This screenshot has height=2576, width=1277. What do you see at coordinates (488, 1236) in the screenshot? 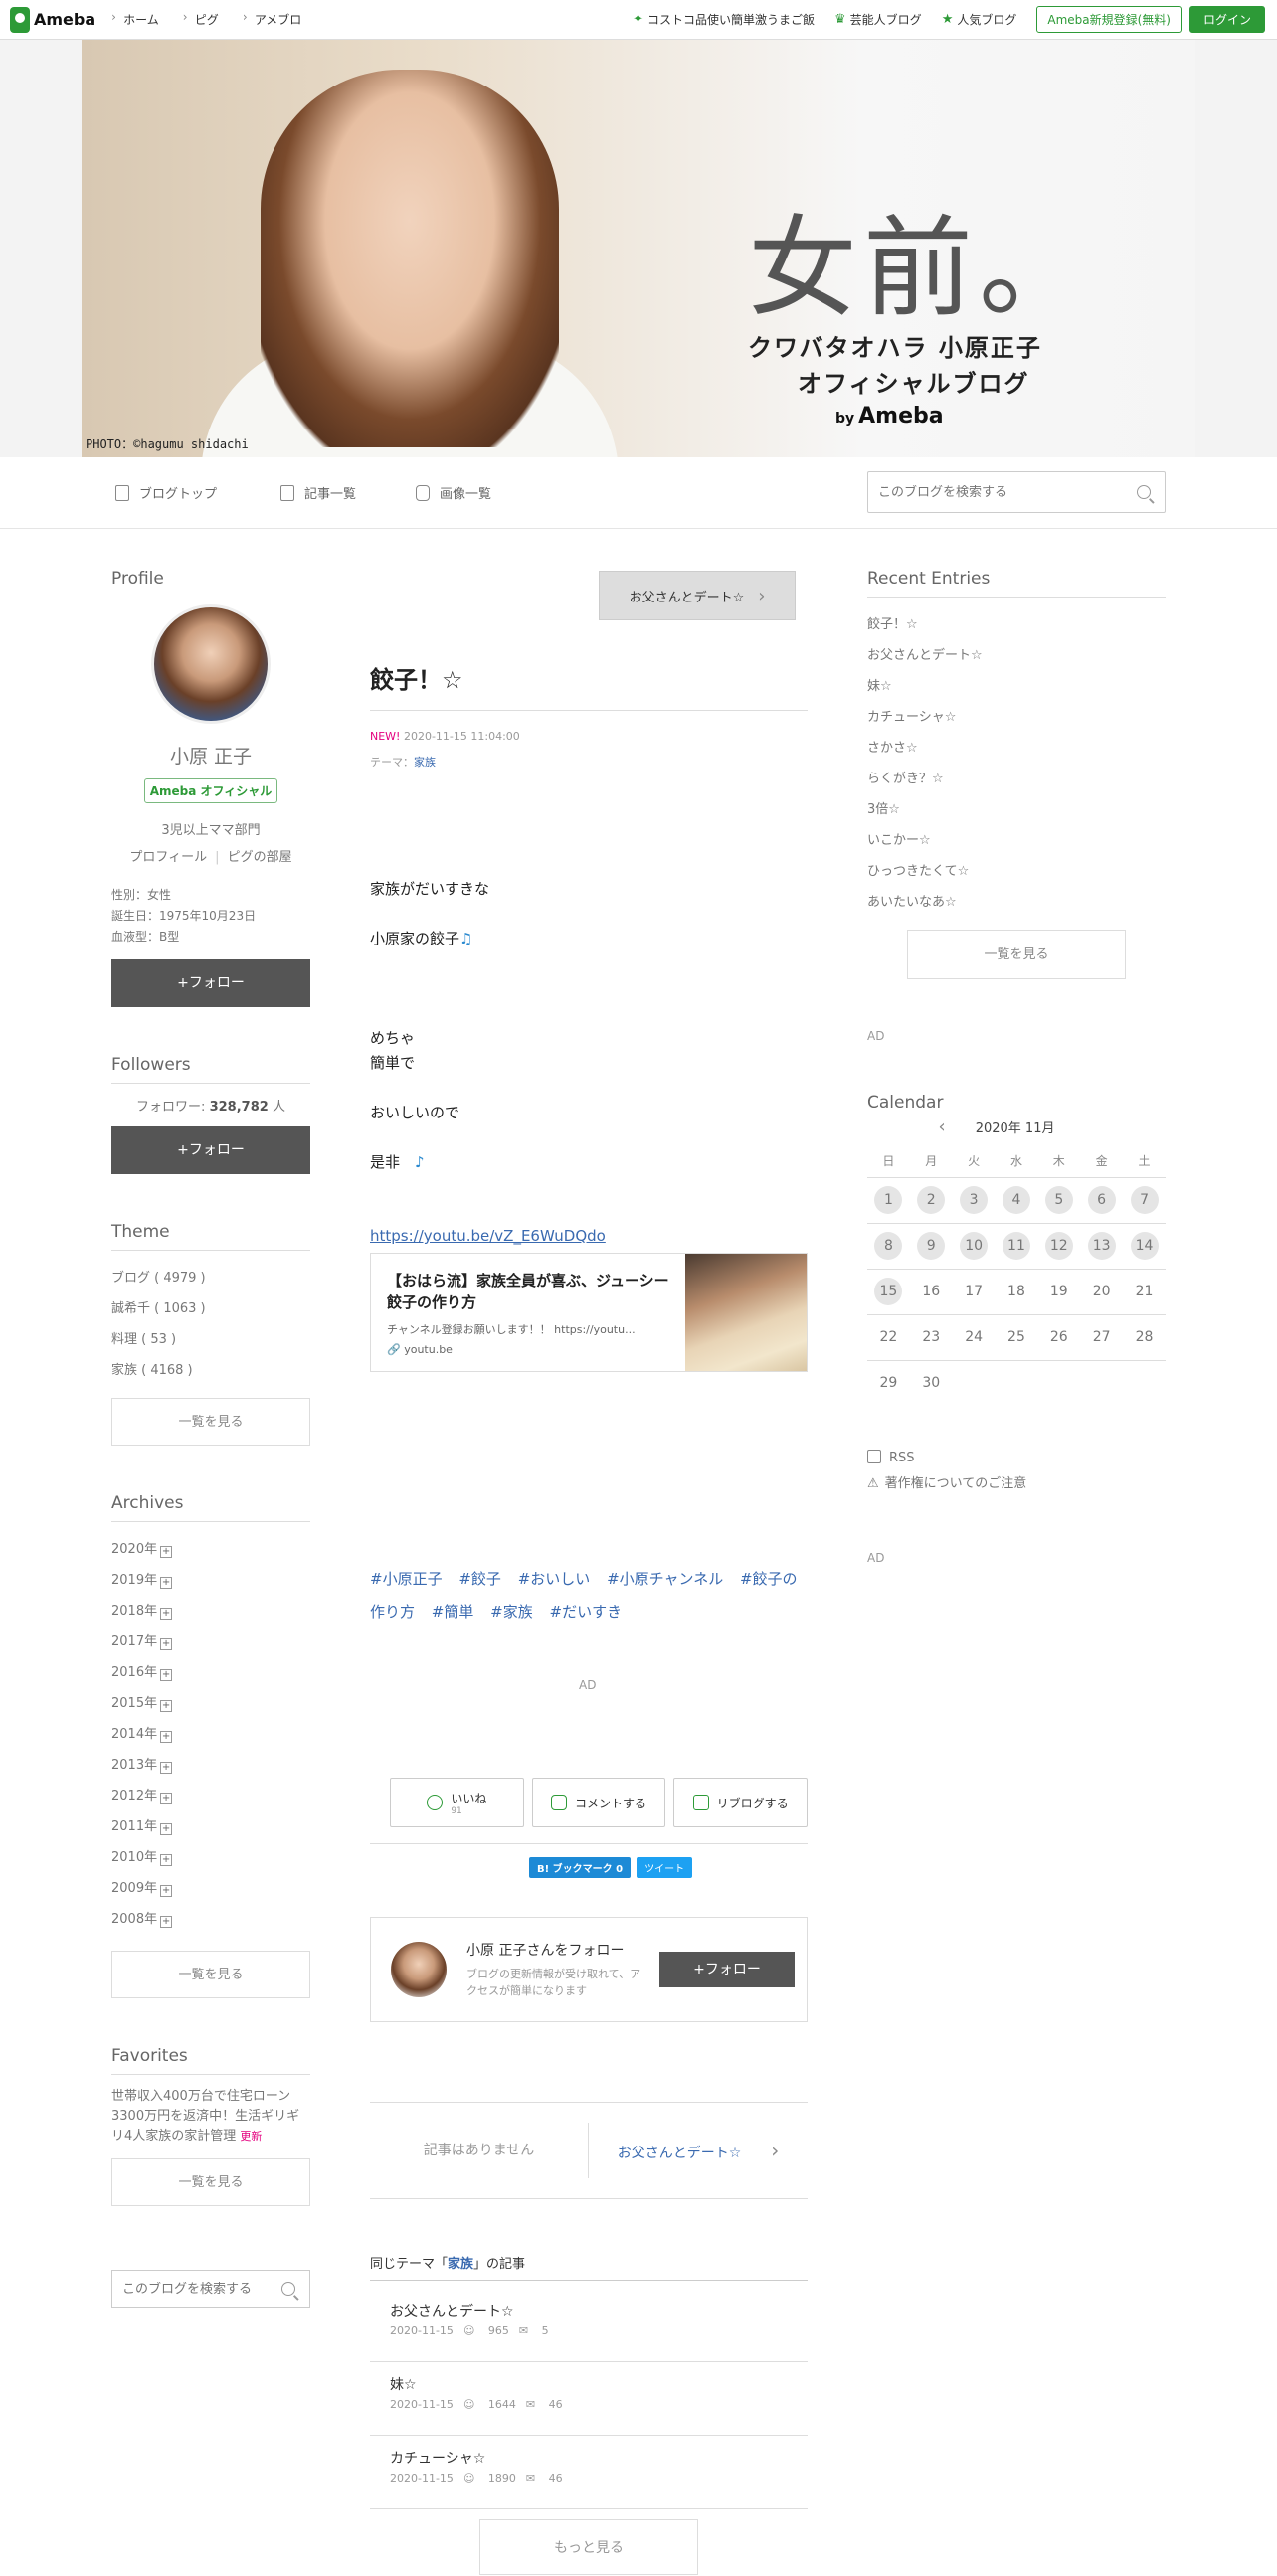
I see `youtube-link: https://youtu.be/vZ_E6WuDQdo` at bounding box center [488, 1236].